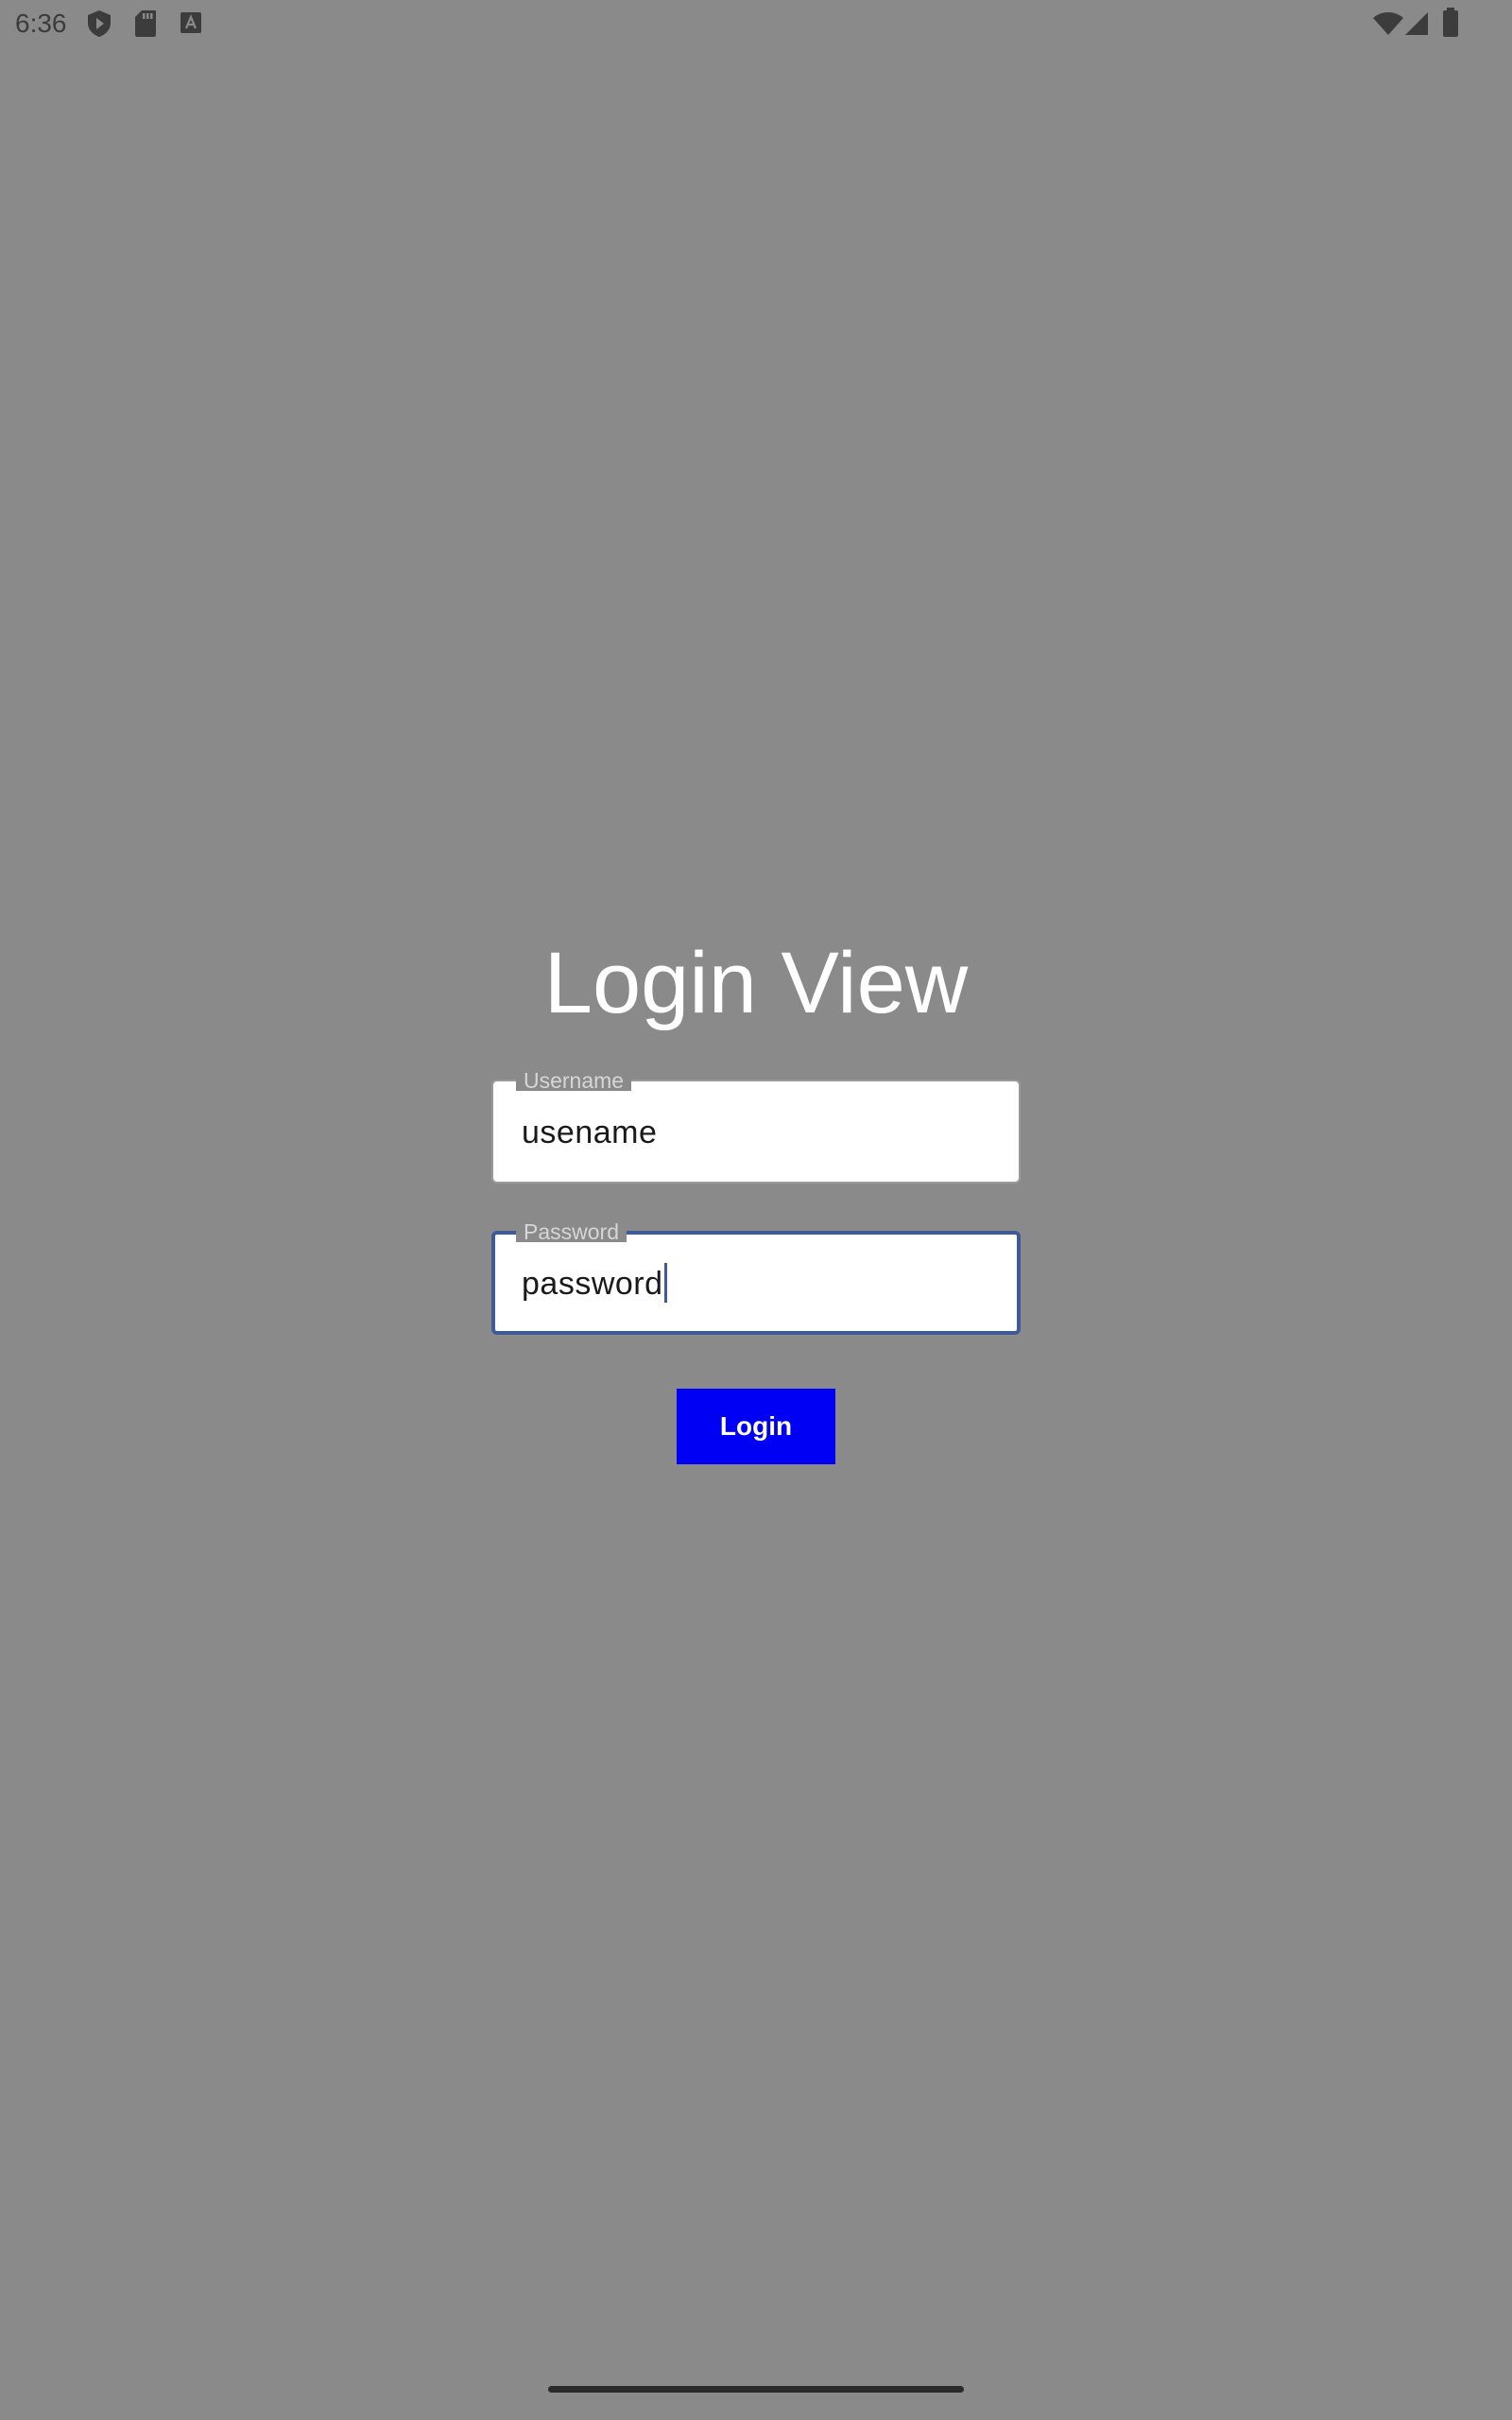 This screenshot has width=1512, height=2420. What do you see at coordinates (665, 1283) in the screenshot?
I see `text-cursor` at bounding box center [665, 1283].